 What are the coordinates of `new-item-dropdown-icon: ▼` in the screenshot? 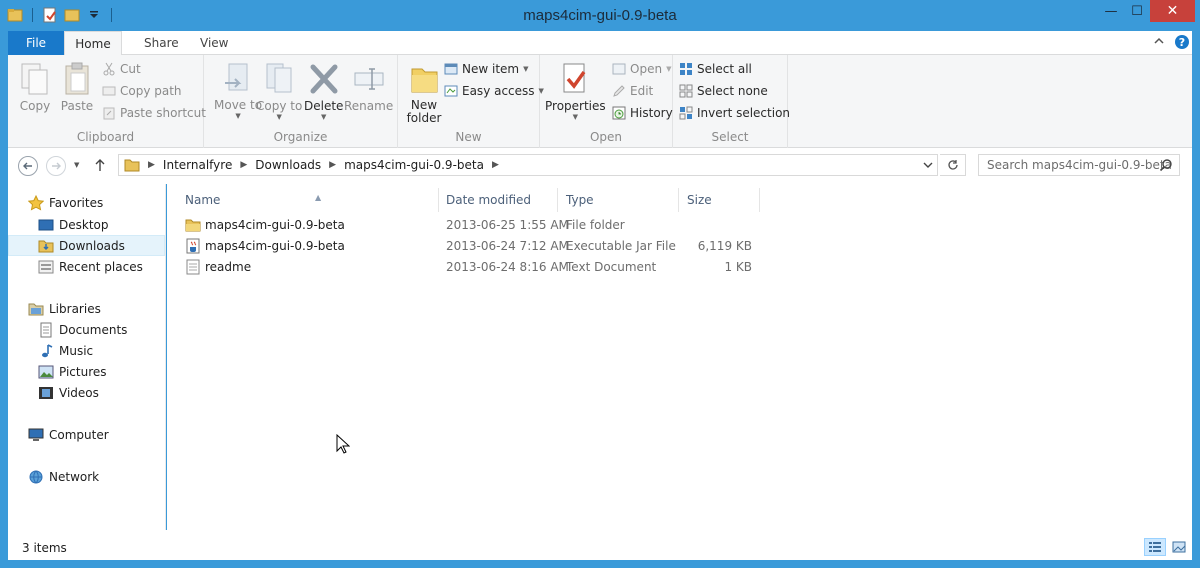 It's located at (526, 69).